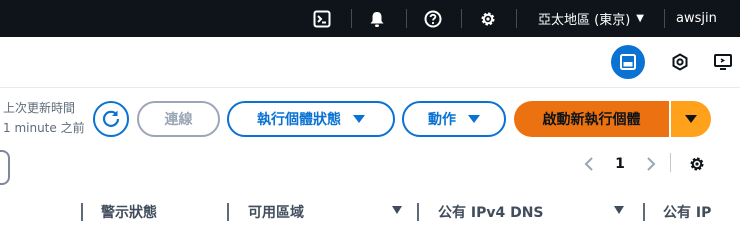 This screenshot has width=740, height=240. I want to click on column-header-alarm-status: 警示狀態, so click(129, 212).